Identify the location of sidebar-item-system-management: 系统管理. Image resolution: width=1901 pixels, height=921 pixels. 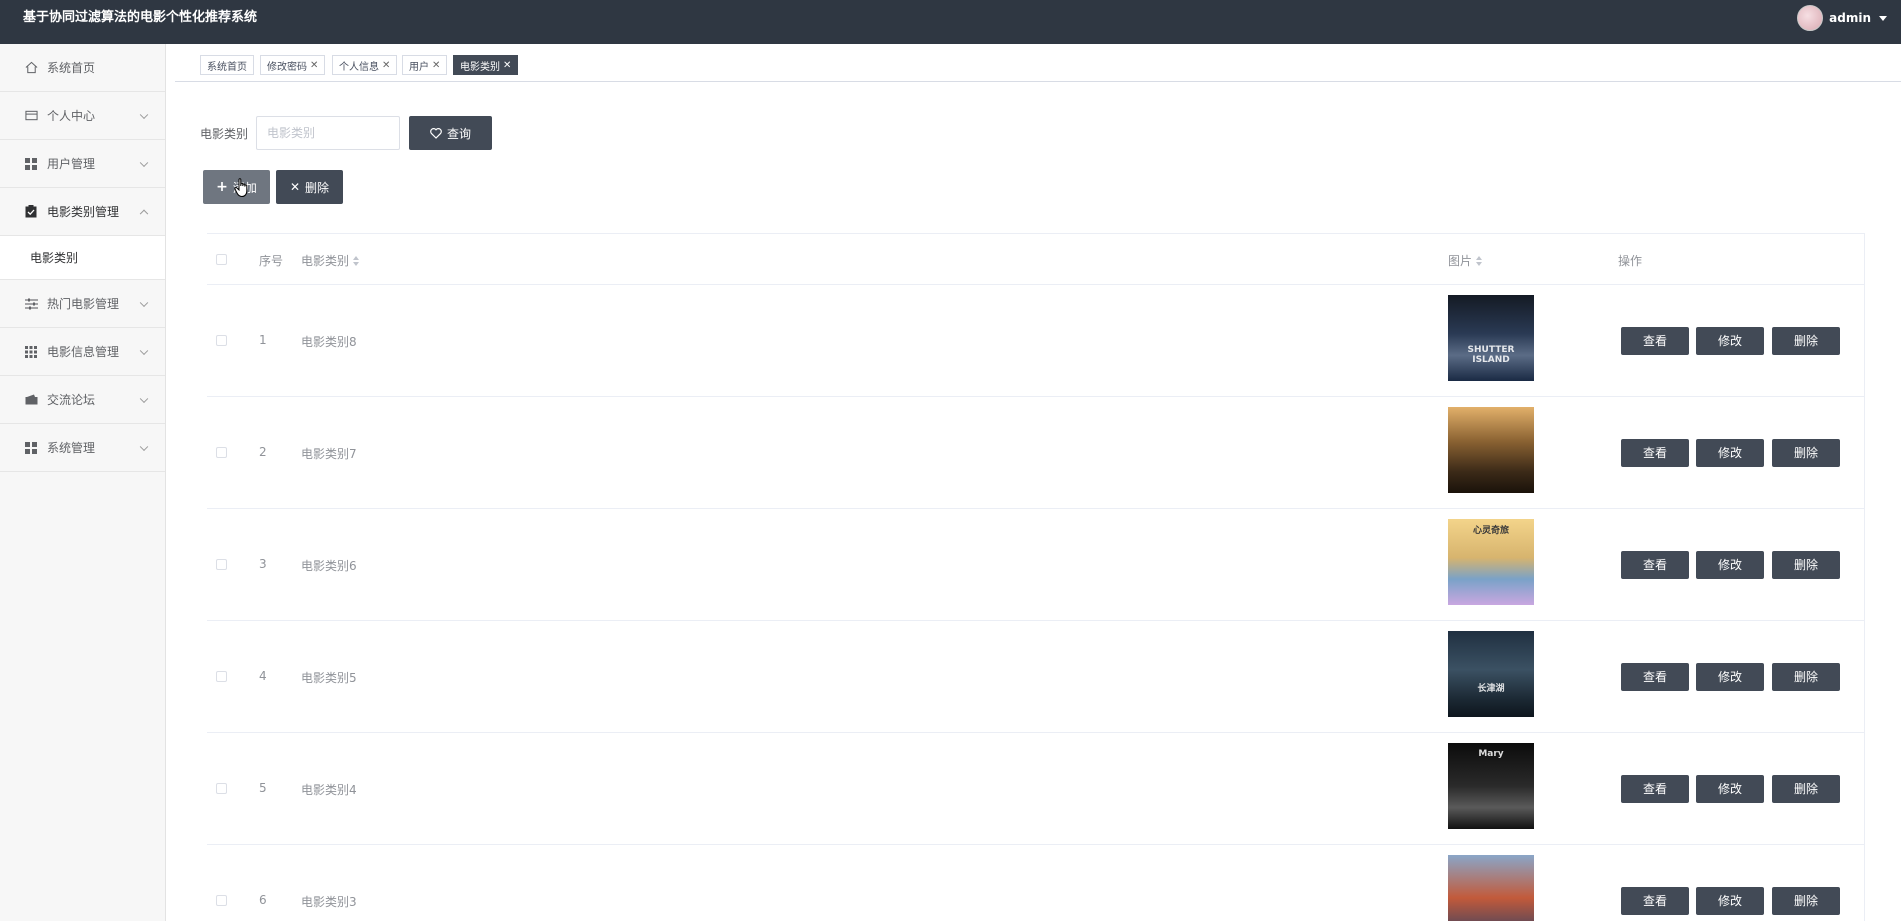
(82, 448).